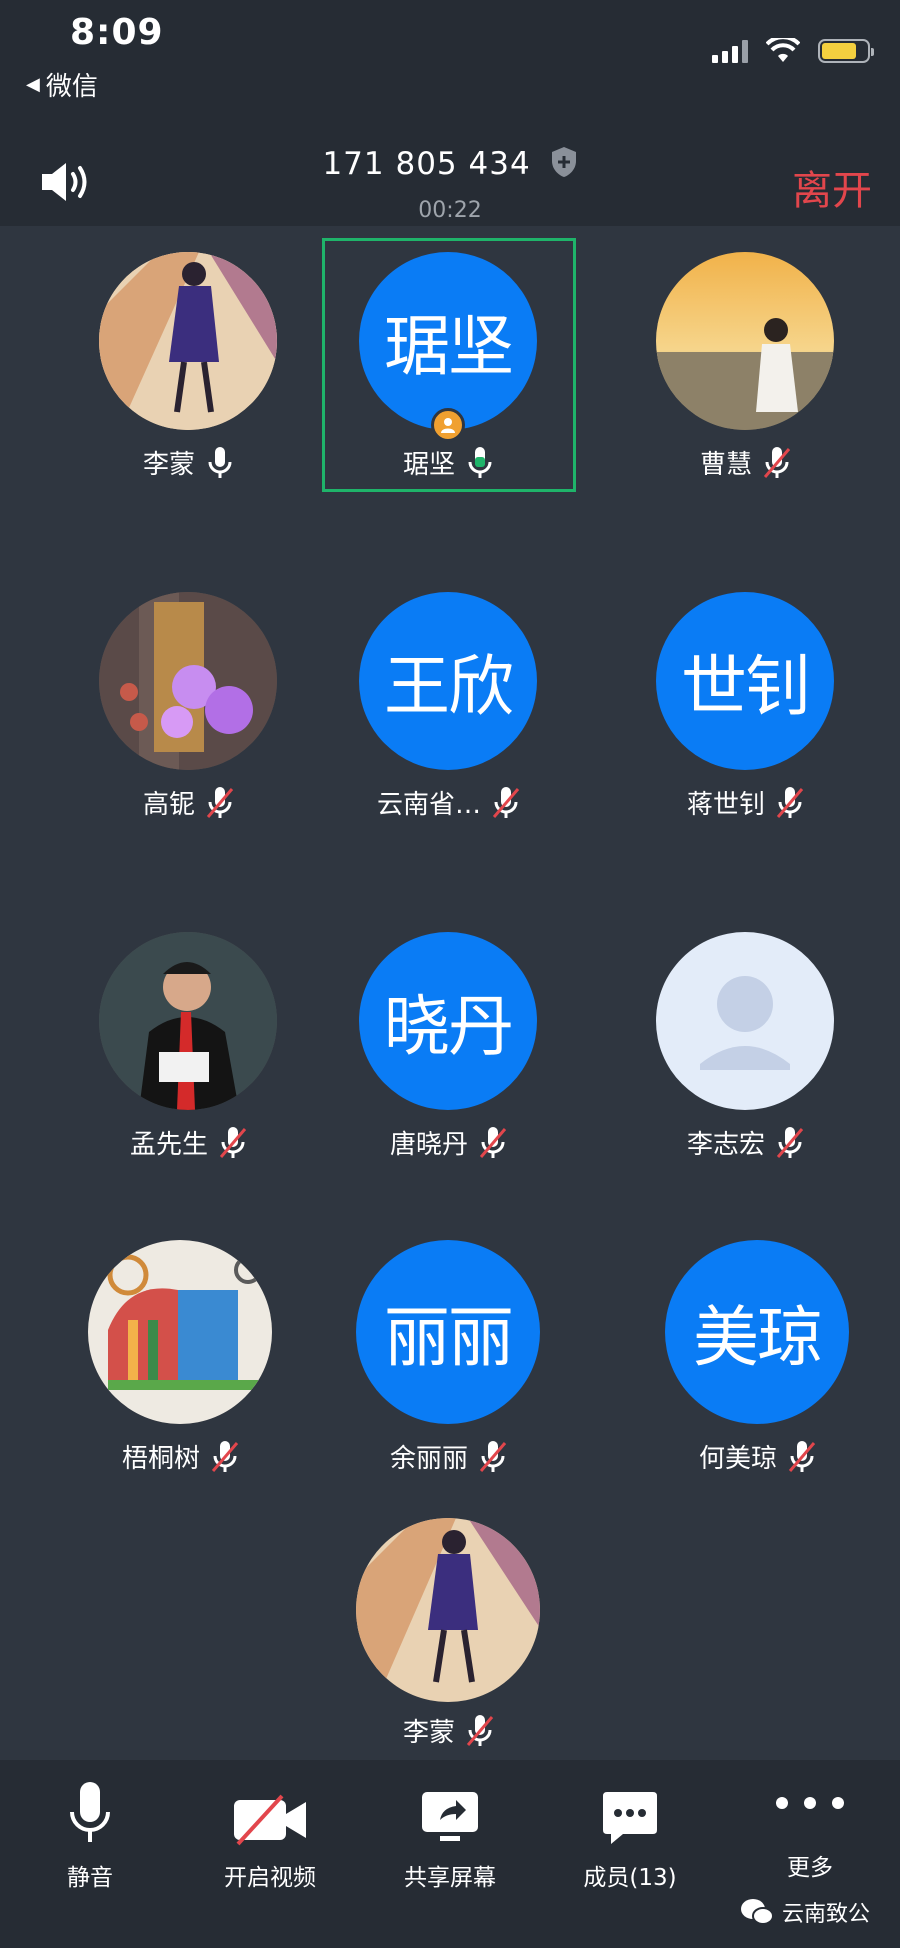 The width and height of the screenshot is (900, 1948). Describe the element at coordinates (745, 1021) in the screenshot. I see `default-avatar-icon` at that location.